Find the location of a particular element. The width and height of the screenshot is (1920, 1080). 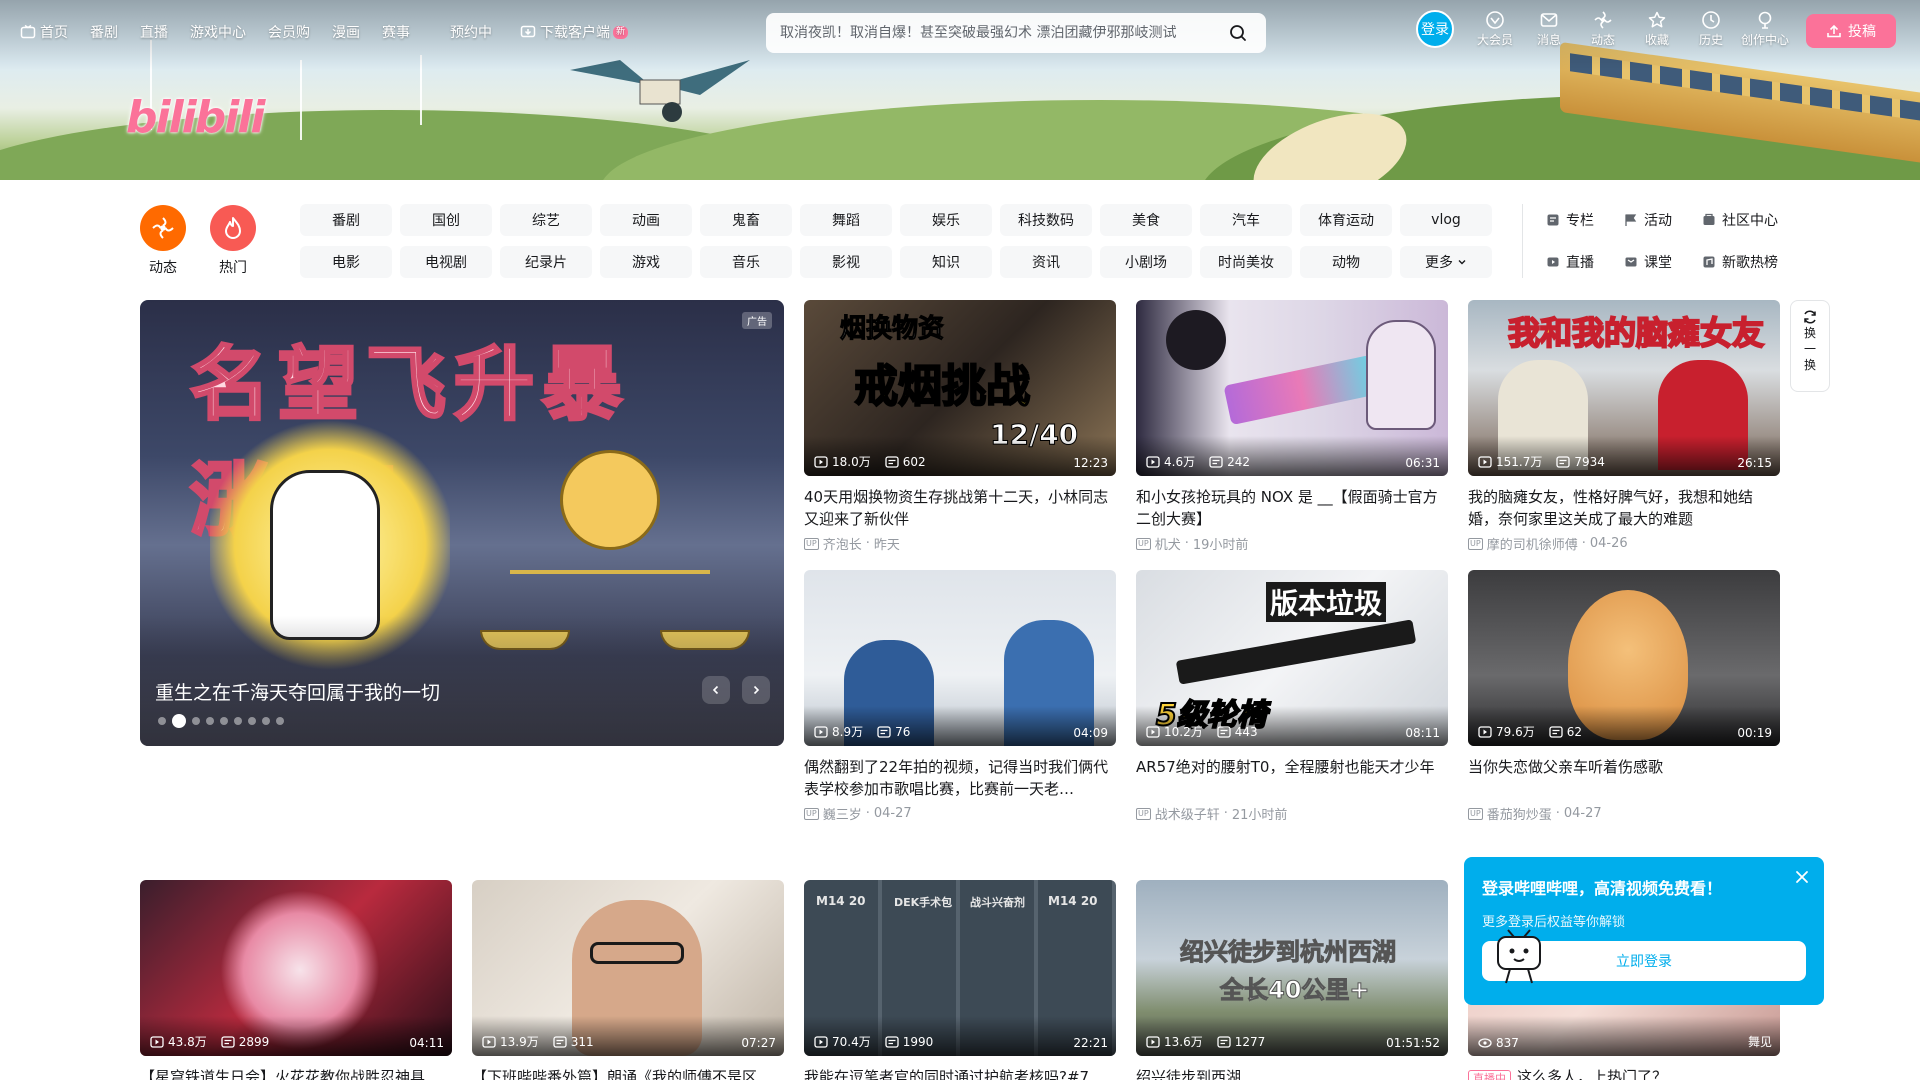

video-thumbnail: 43.8万 2899 04:11 is located at coordinates (296, 968).